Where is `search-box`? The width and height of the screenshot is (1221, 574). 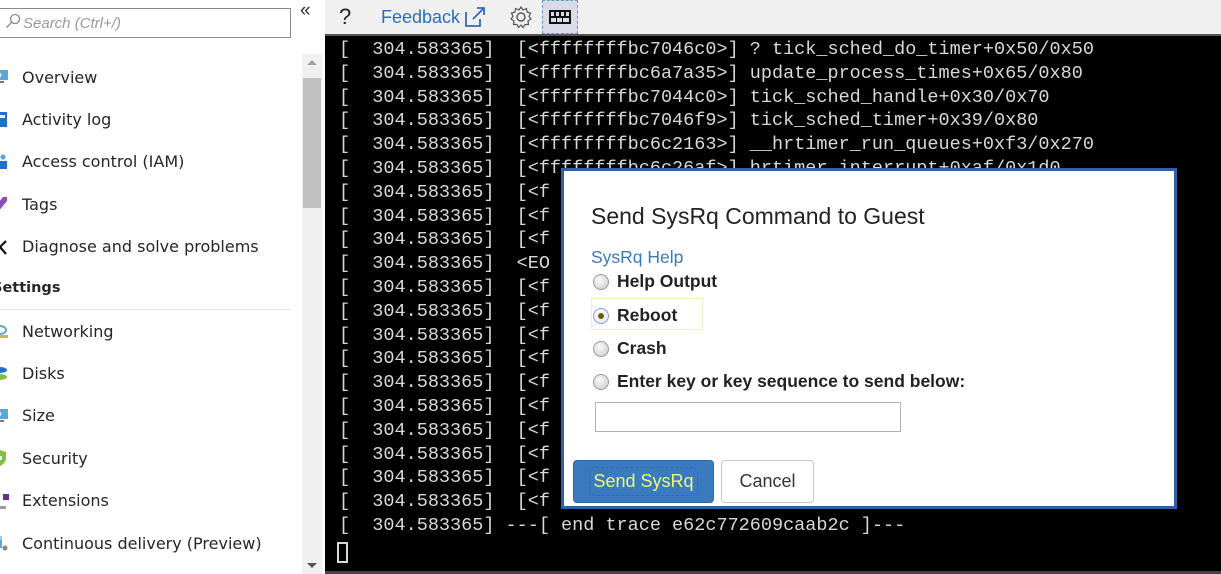
search-box is located at coordinates (145, 23).